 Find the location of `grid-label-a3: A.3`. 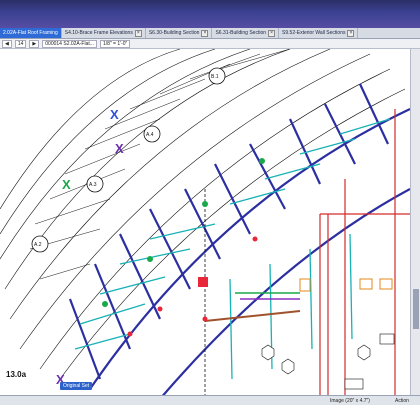

grid-label-a3: A.3 is located at coordinates (93, 185).